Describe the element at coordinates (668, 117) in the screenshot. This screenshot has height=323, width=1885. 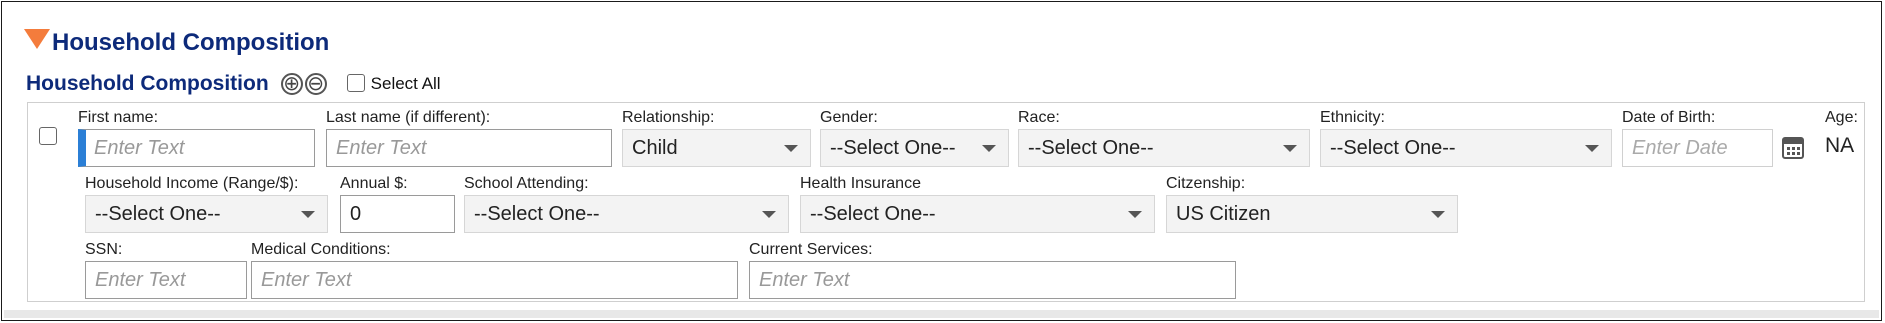
I see `relationship-label: Relationship:` at that location.